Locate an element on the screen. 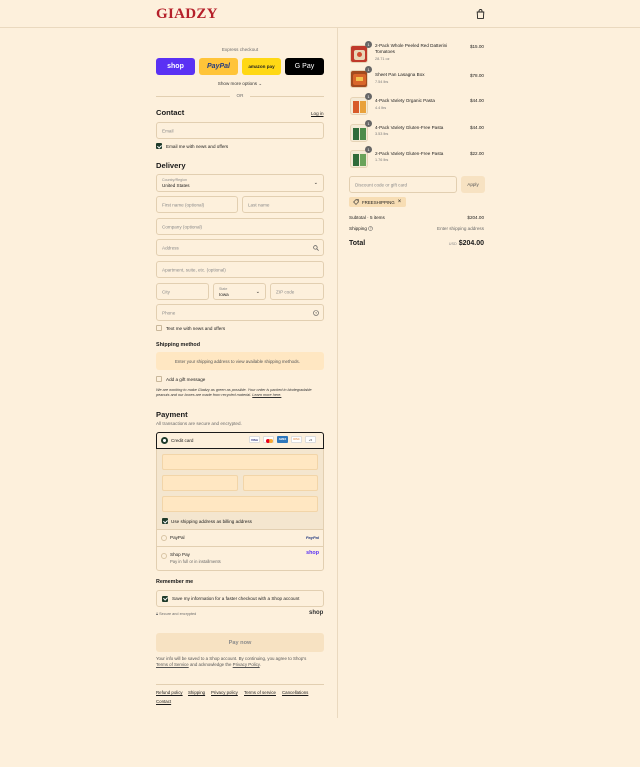 This screenshot has width=640, height=767. discount-code-field: Discount code or gift card is located at coordinates (403, 184).